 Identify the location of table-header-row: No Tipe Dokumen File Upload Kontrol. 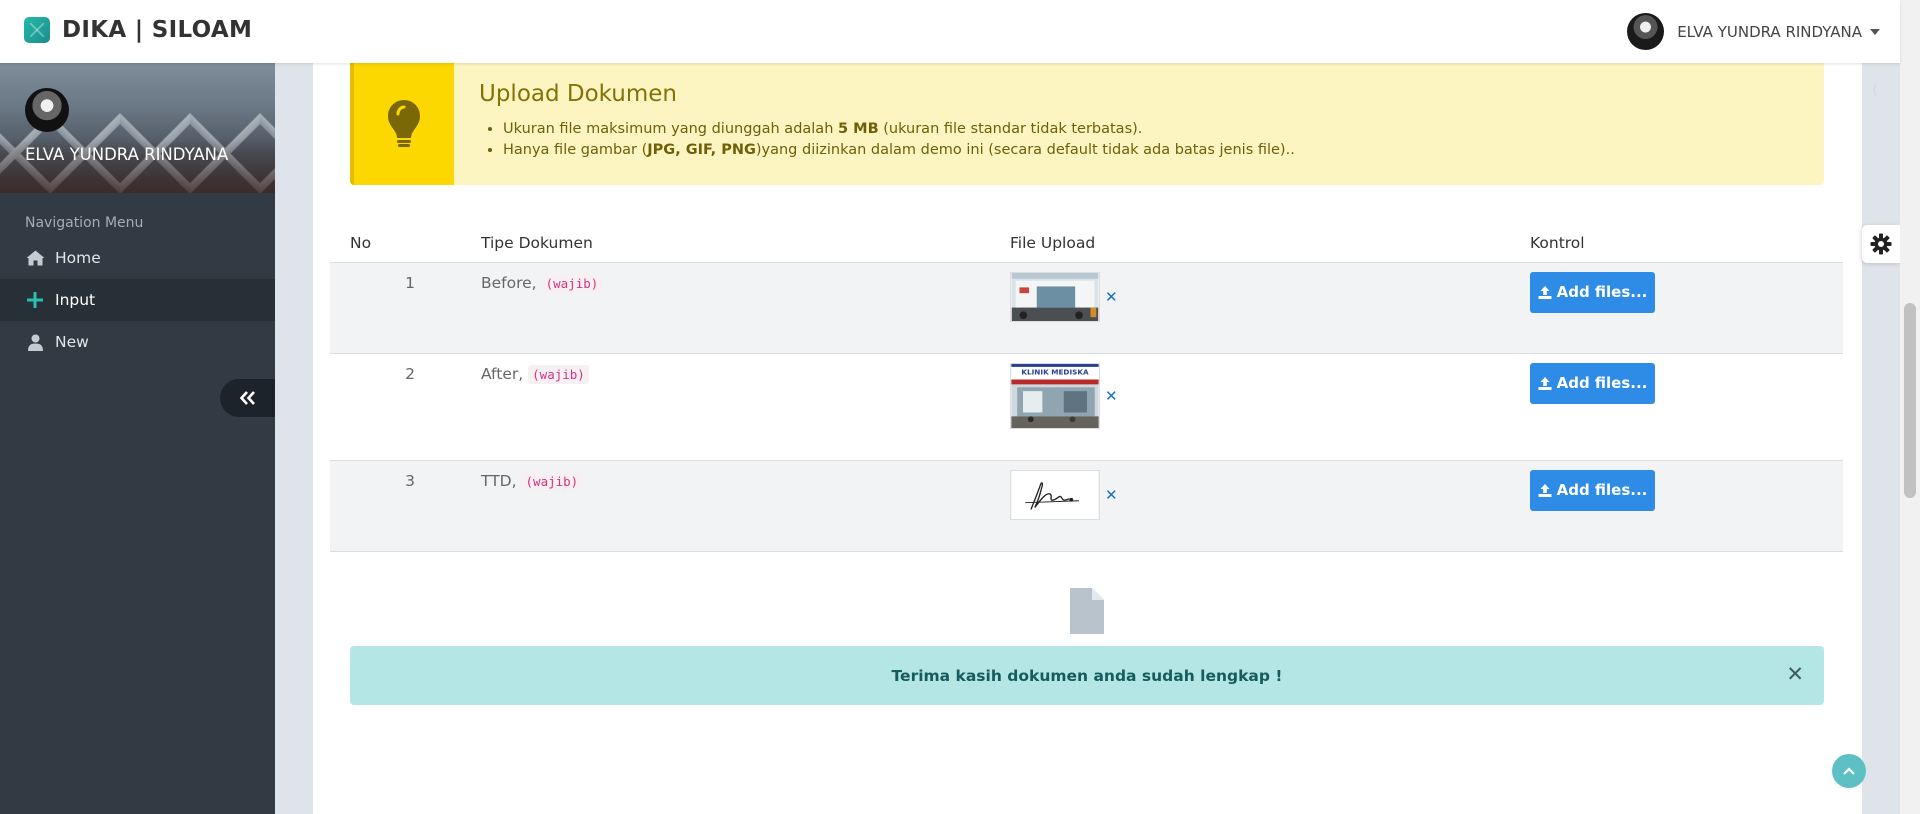
(1086, 244).